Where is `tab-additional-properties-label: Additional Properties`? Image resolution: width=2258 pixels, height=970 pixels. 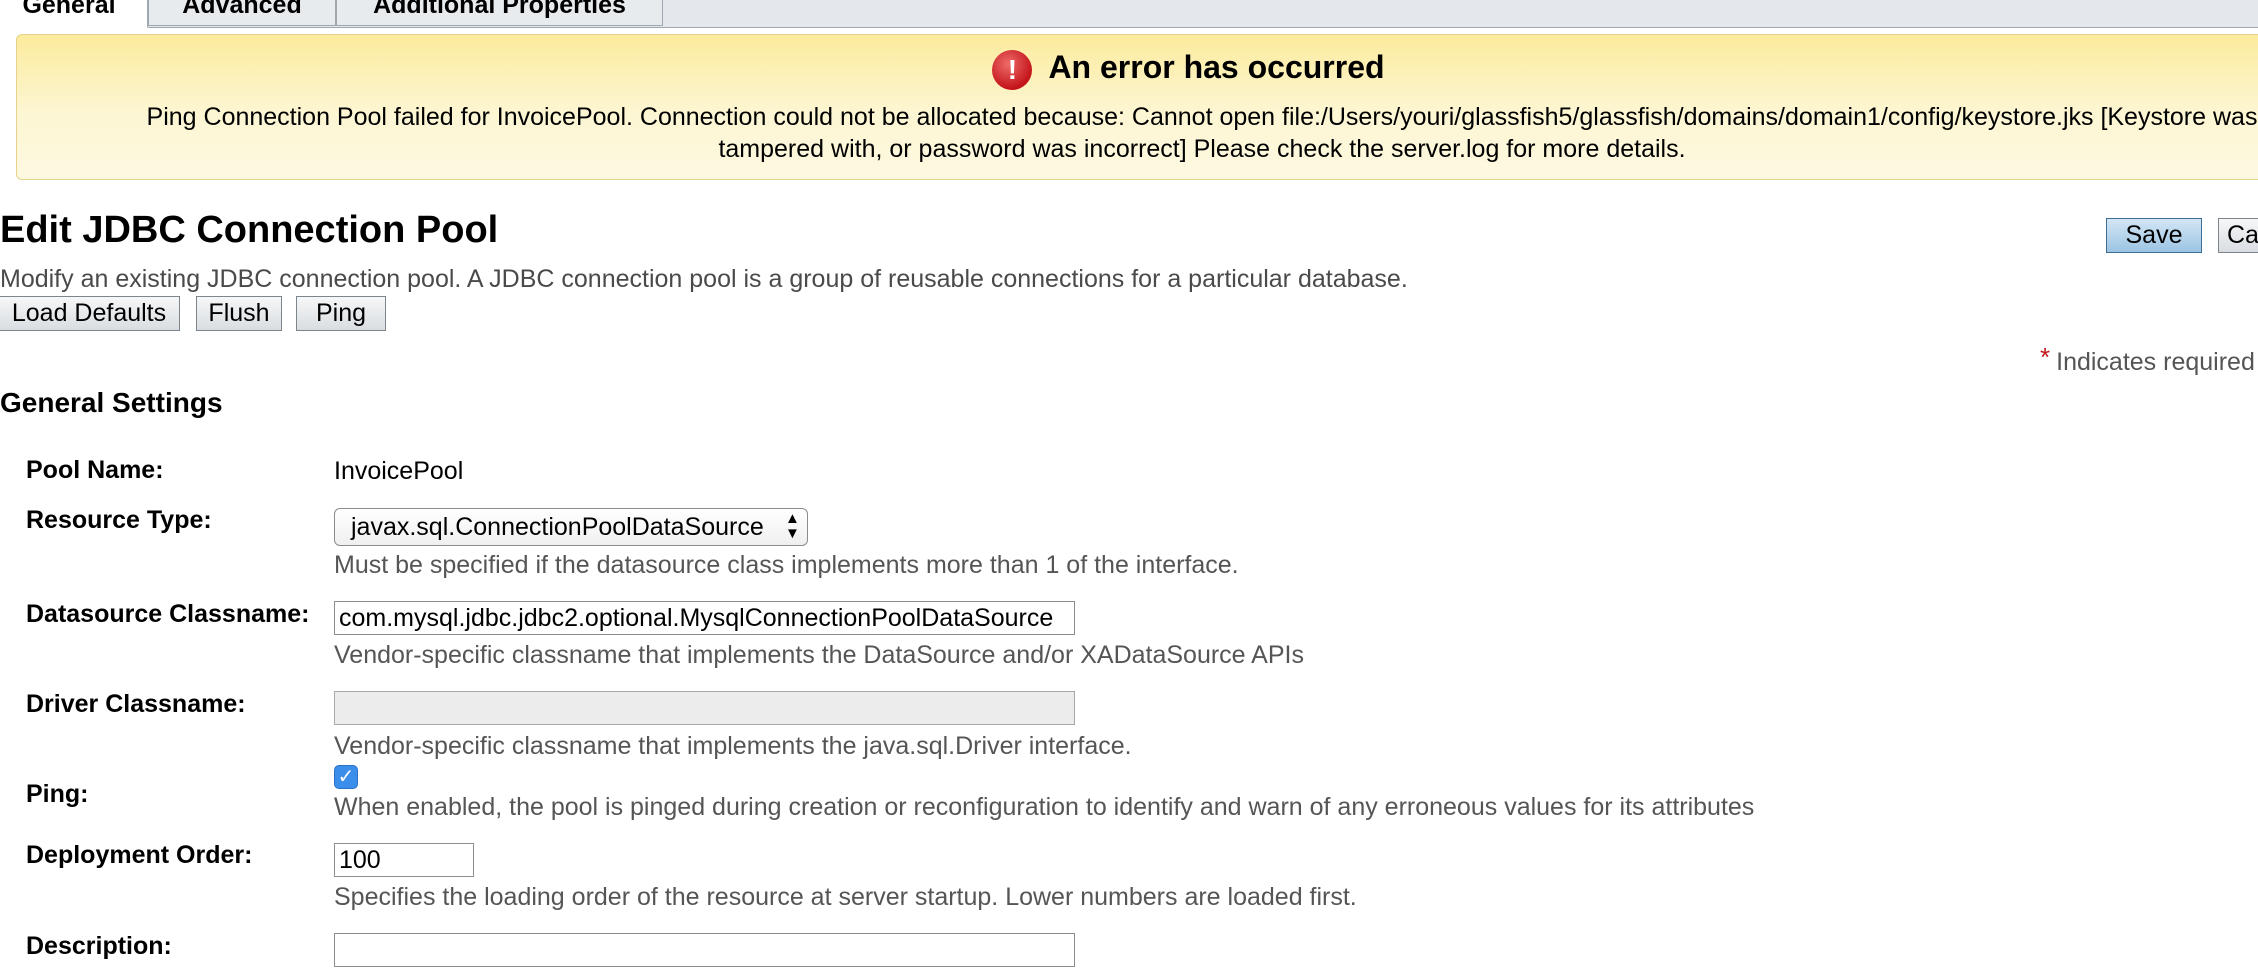
tab-additional-properties-label: Additional Properties is located at coordinates (499, 9).